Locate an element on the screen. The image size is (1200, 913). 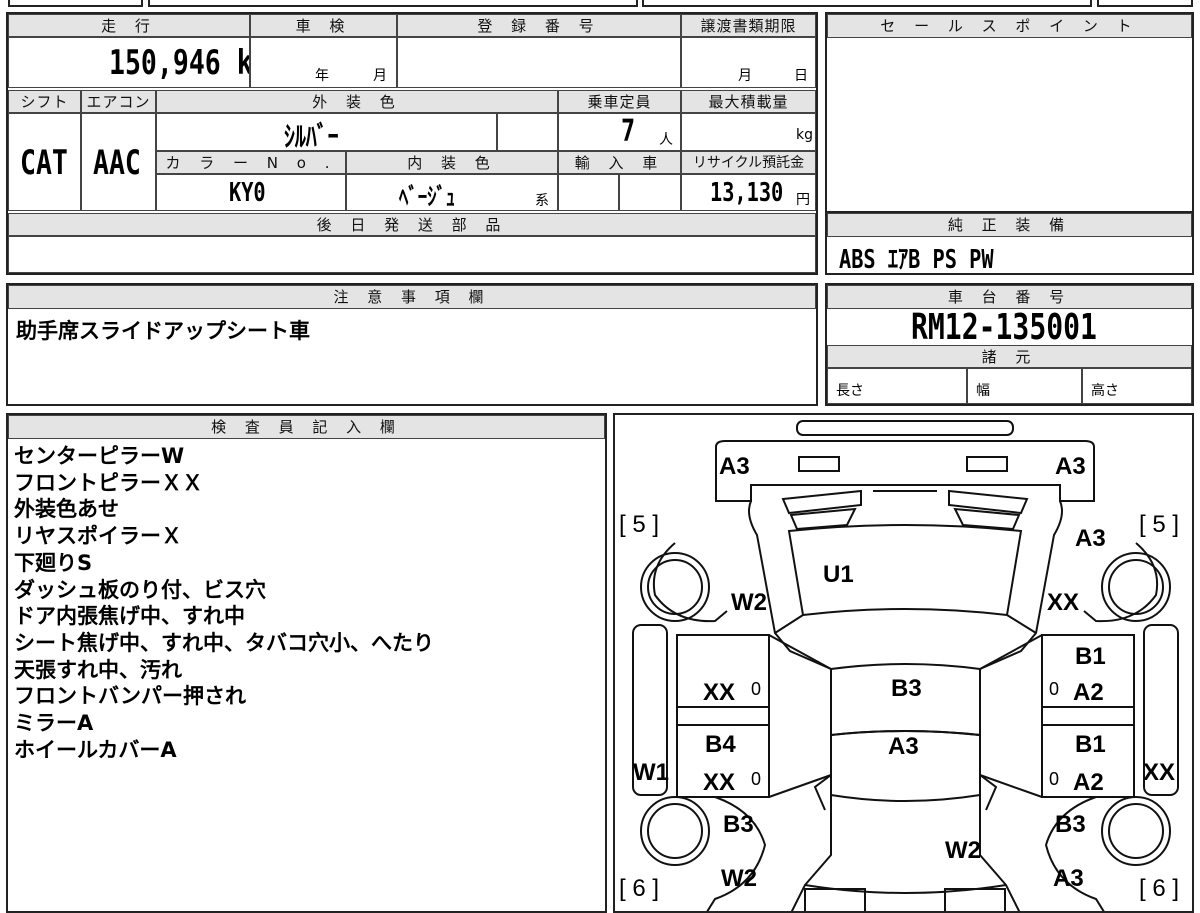
mileage-header: 走 行 is located at coordinates (129, 26).